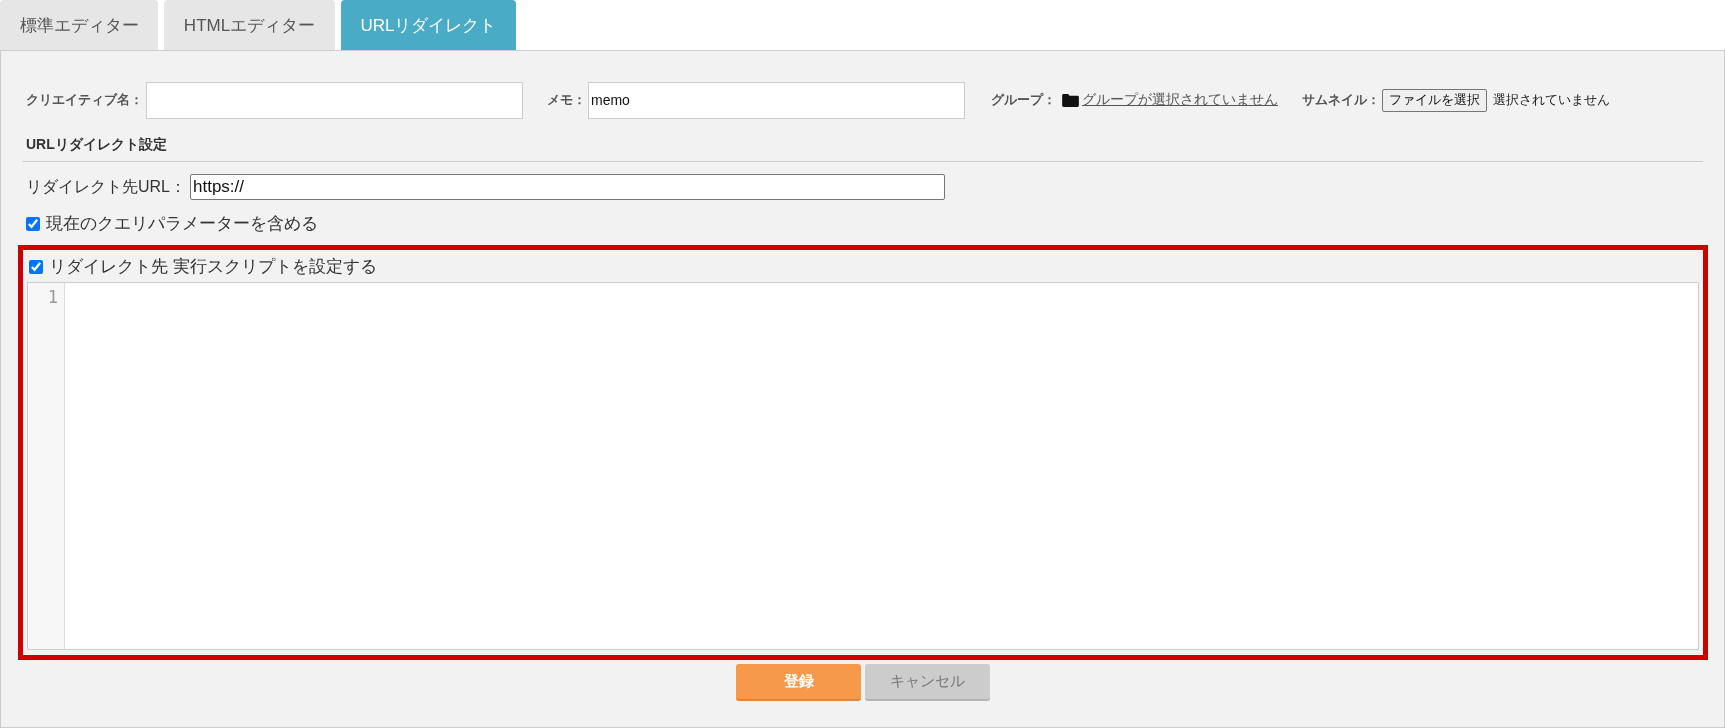  Describe the element at coordinates (84, 100) in the screenshot. I see `field-label: クリエイティブ名：` at that location.